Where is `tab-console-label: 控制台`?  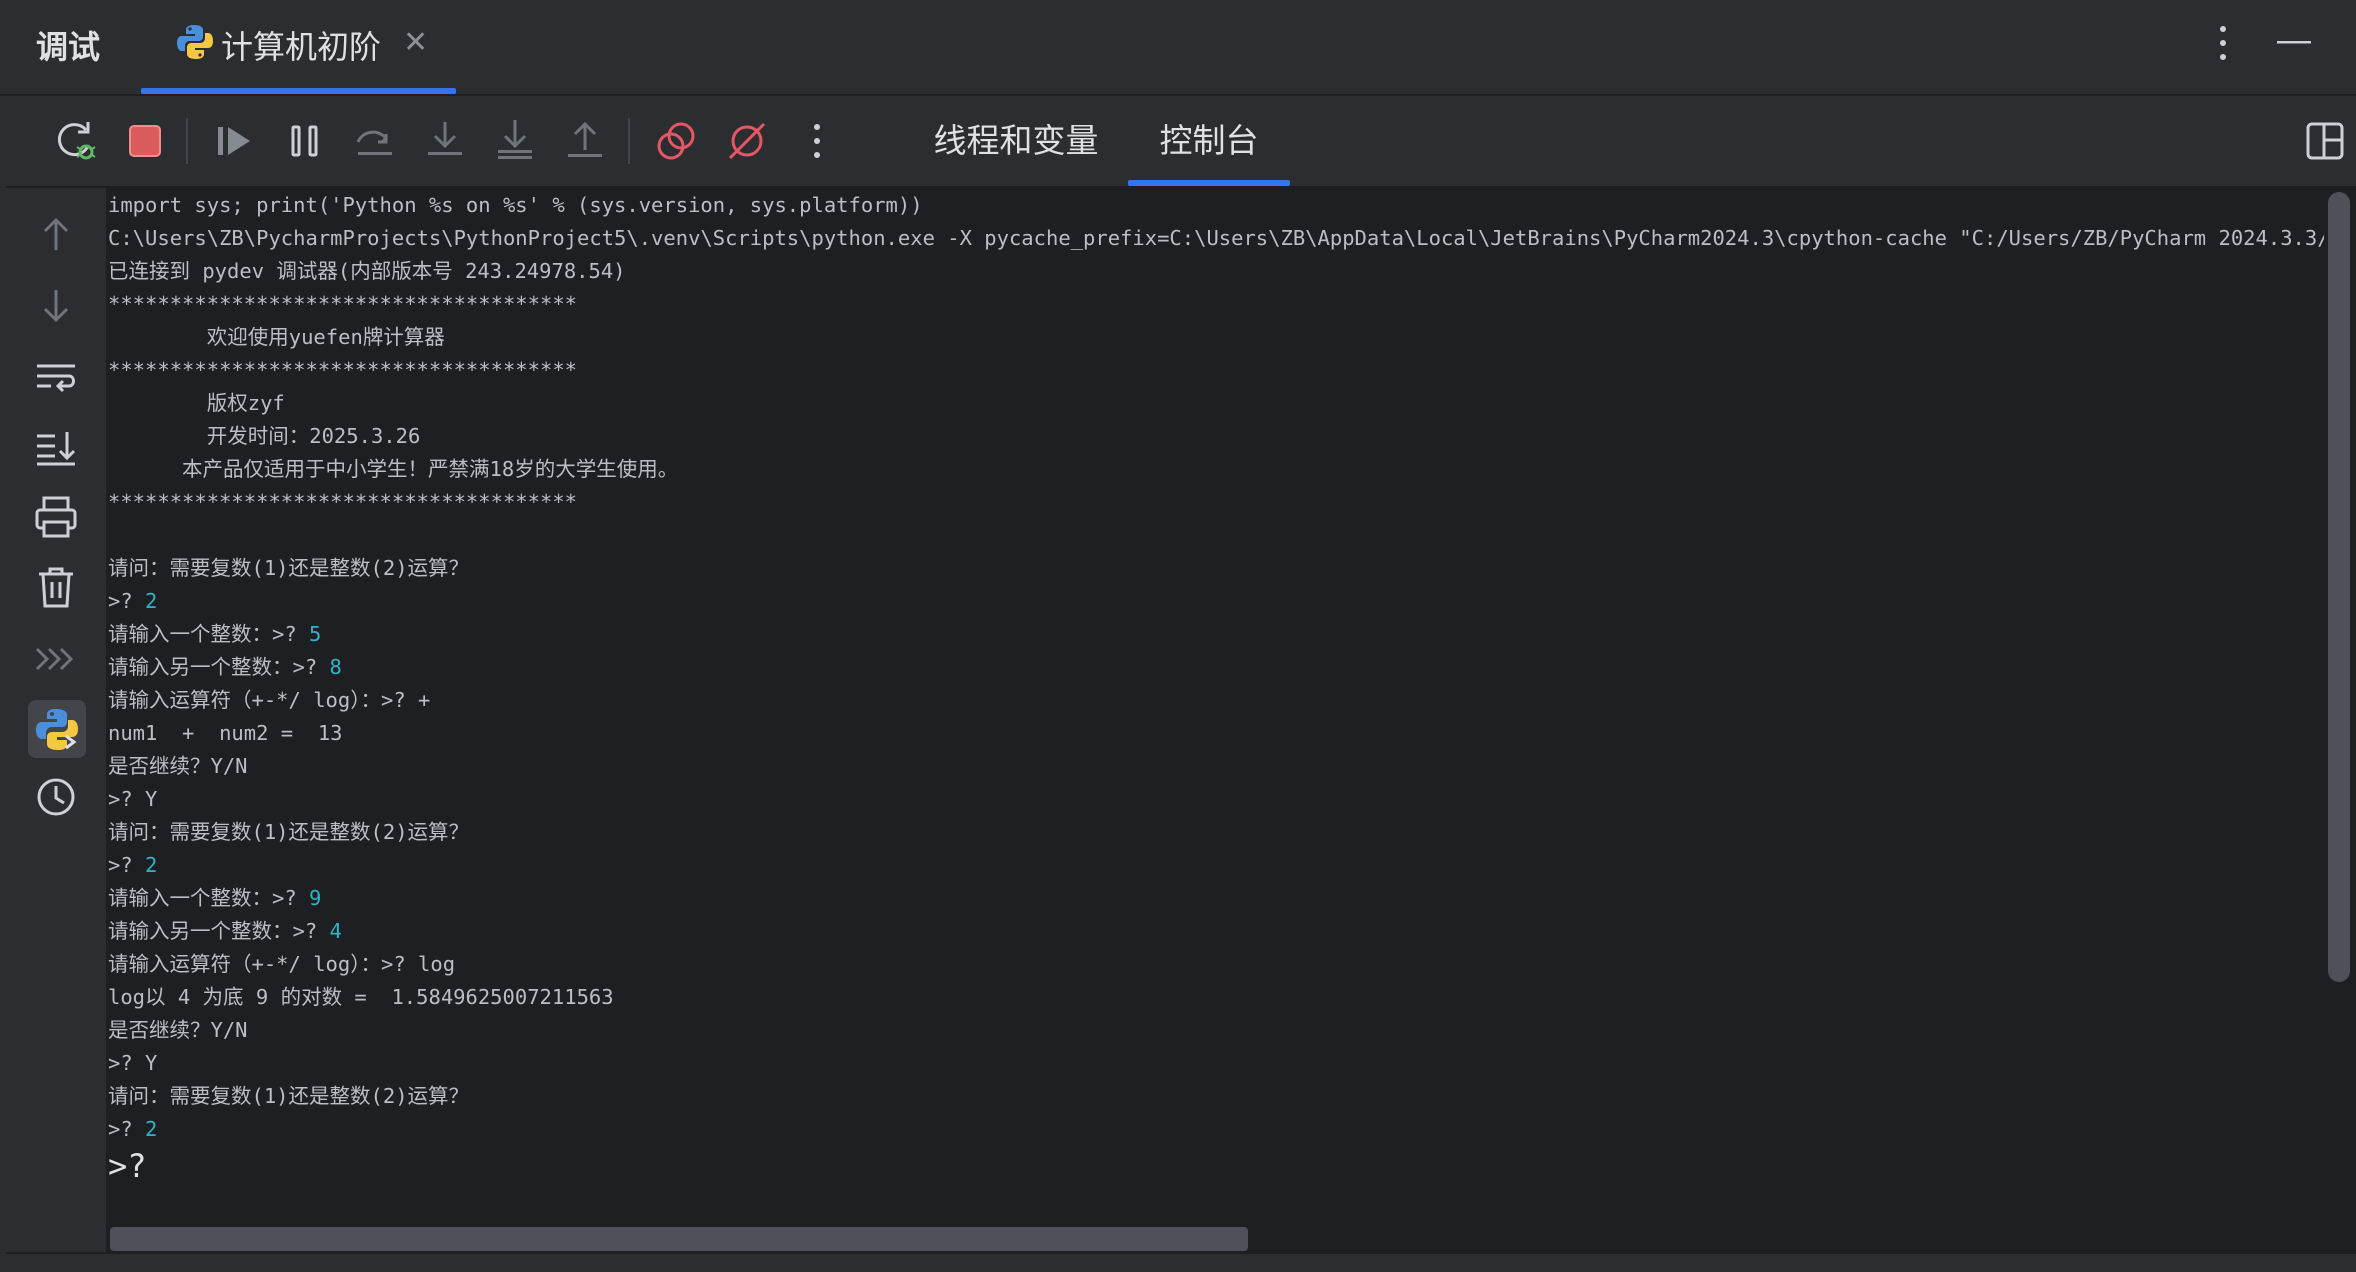
tab-console-label: 控制台 is located at coordinates (1209, 140).